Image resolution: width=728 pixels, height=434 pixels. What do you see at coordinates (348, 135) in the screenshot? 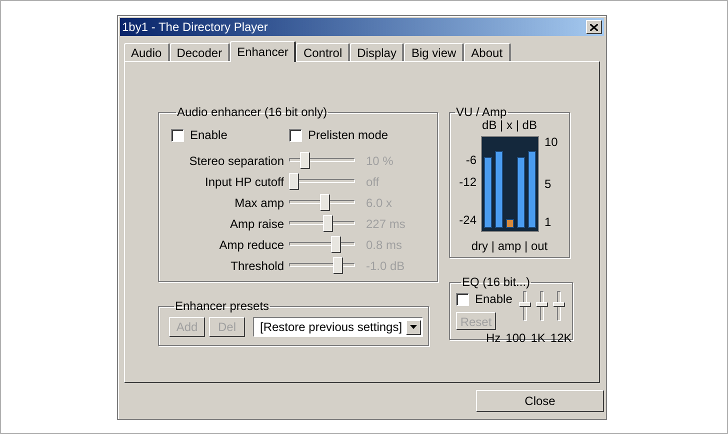
I see `checkbox-label: Prelisten mode` at bounding box center [348, 135].